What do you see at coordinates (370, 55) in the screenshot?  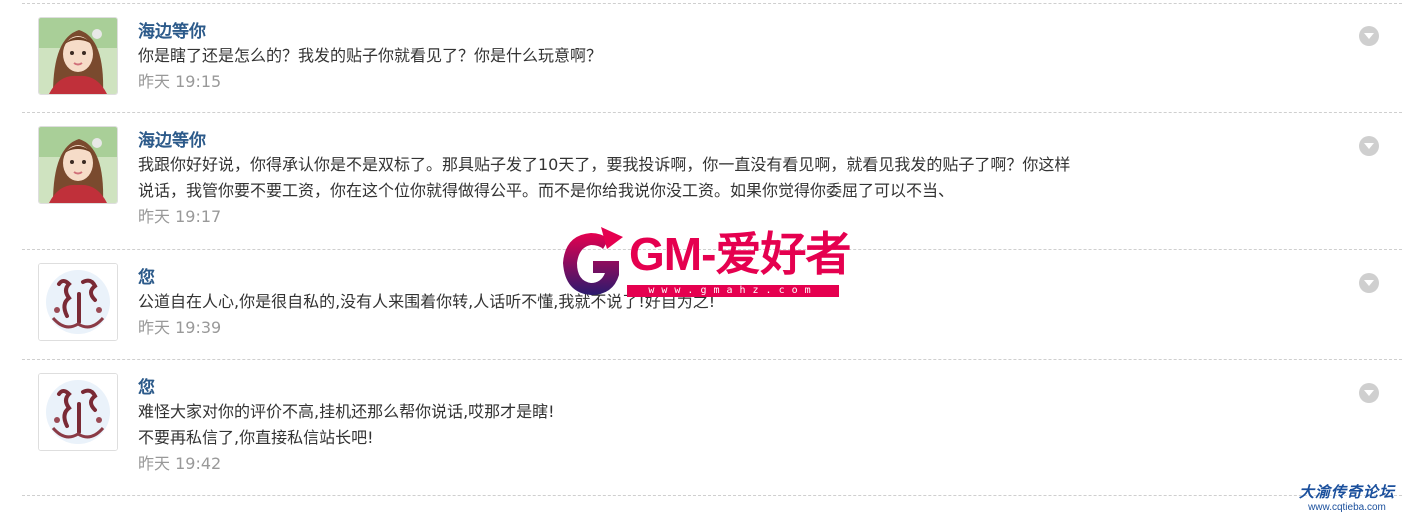 I see `message-text: 你是瞎了还是怎么的？我发的贴子你就看见了？你是什么玩意啊？` at bounding box center [370, 55].